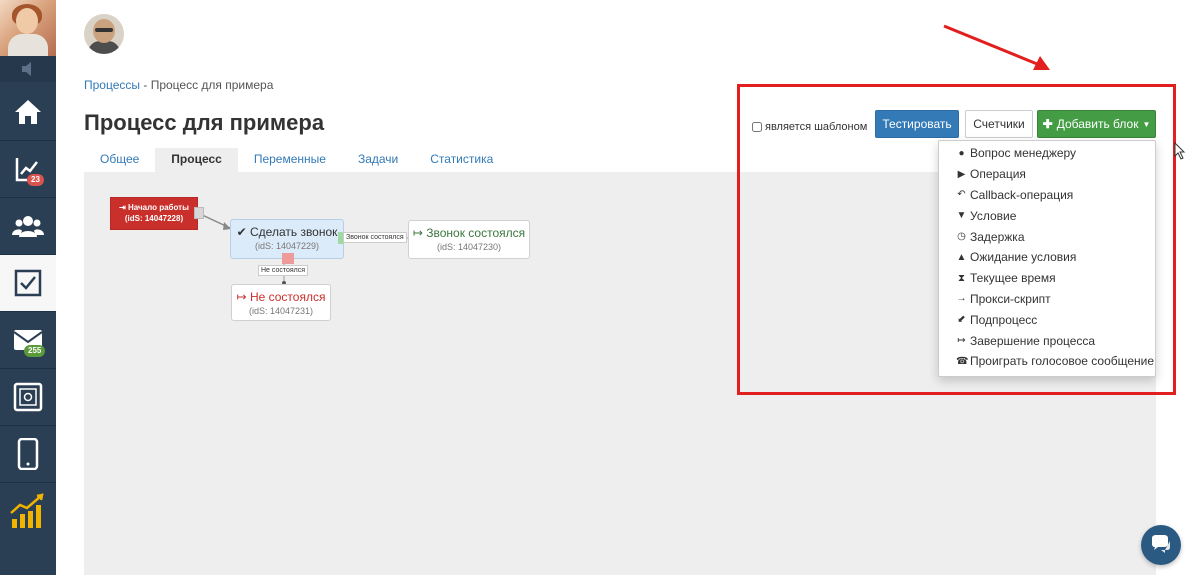 This screenshot has width=1200, height=575. I want to click on sidebar-item-home, so click(28, 112).